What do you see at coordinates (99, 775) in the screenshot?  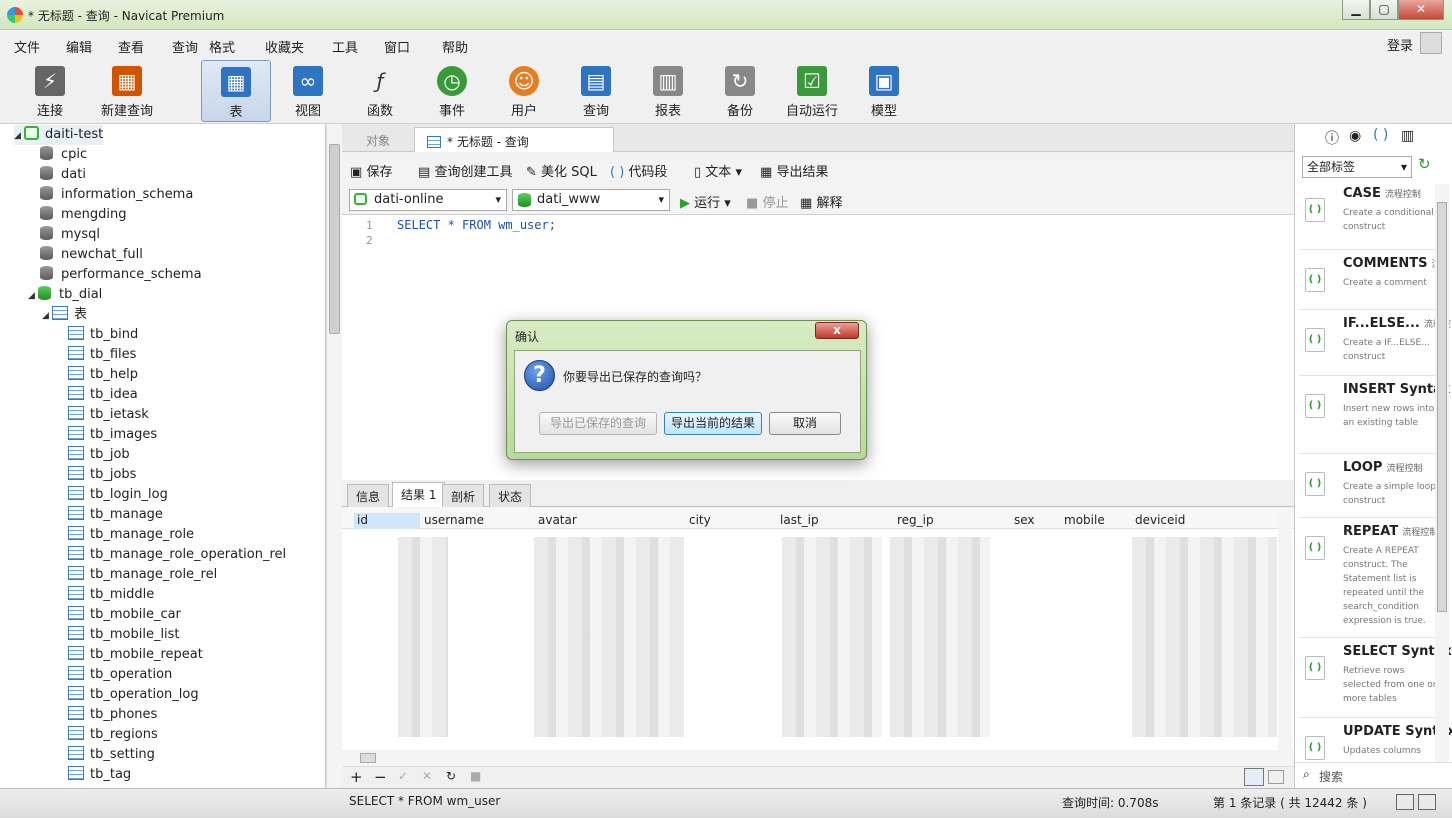 I see `tree-table: tb_tag` at bounding box center [99, 775].